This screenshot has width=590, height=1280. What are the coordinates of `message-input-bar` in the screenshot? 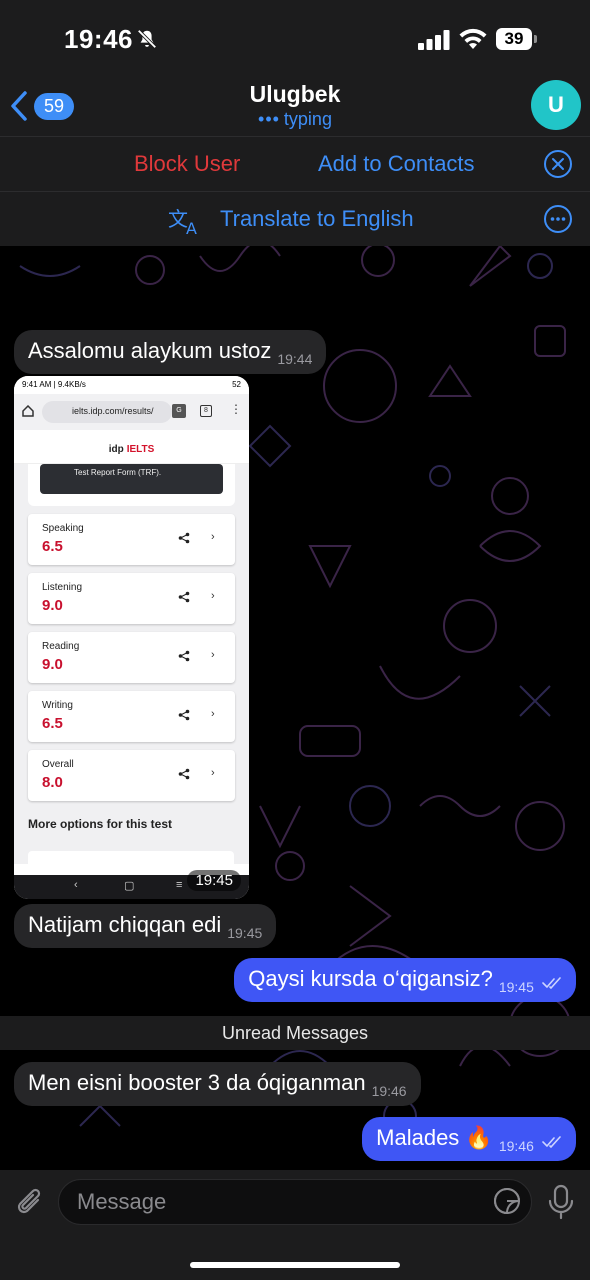 It's located at (295, 1225).